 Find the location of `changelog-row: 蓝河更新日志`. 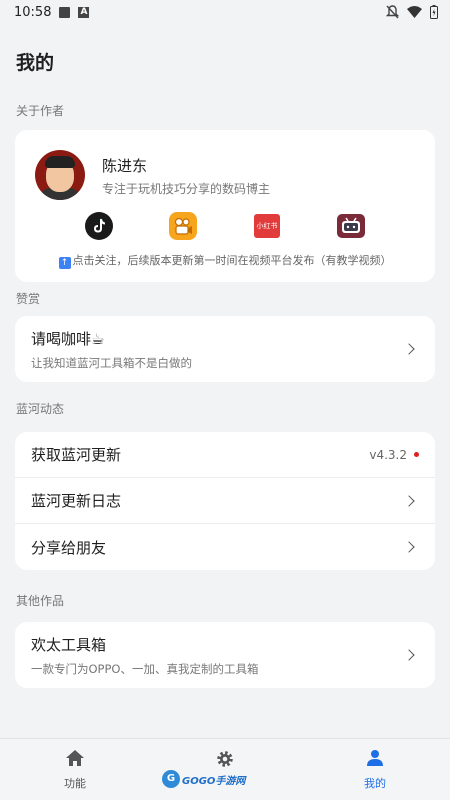

changelog-row: 蓝河更新日志 is located at coordinates (225, 501).